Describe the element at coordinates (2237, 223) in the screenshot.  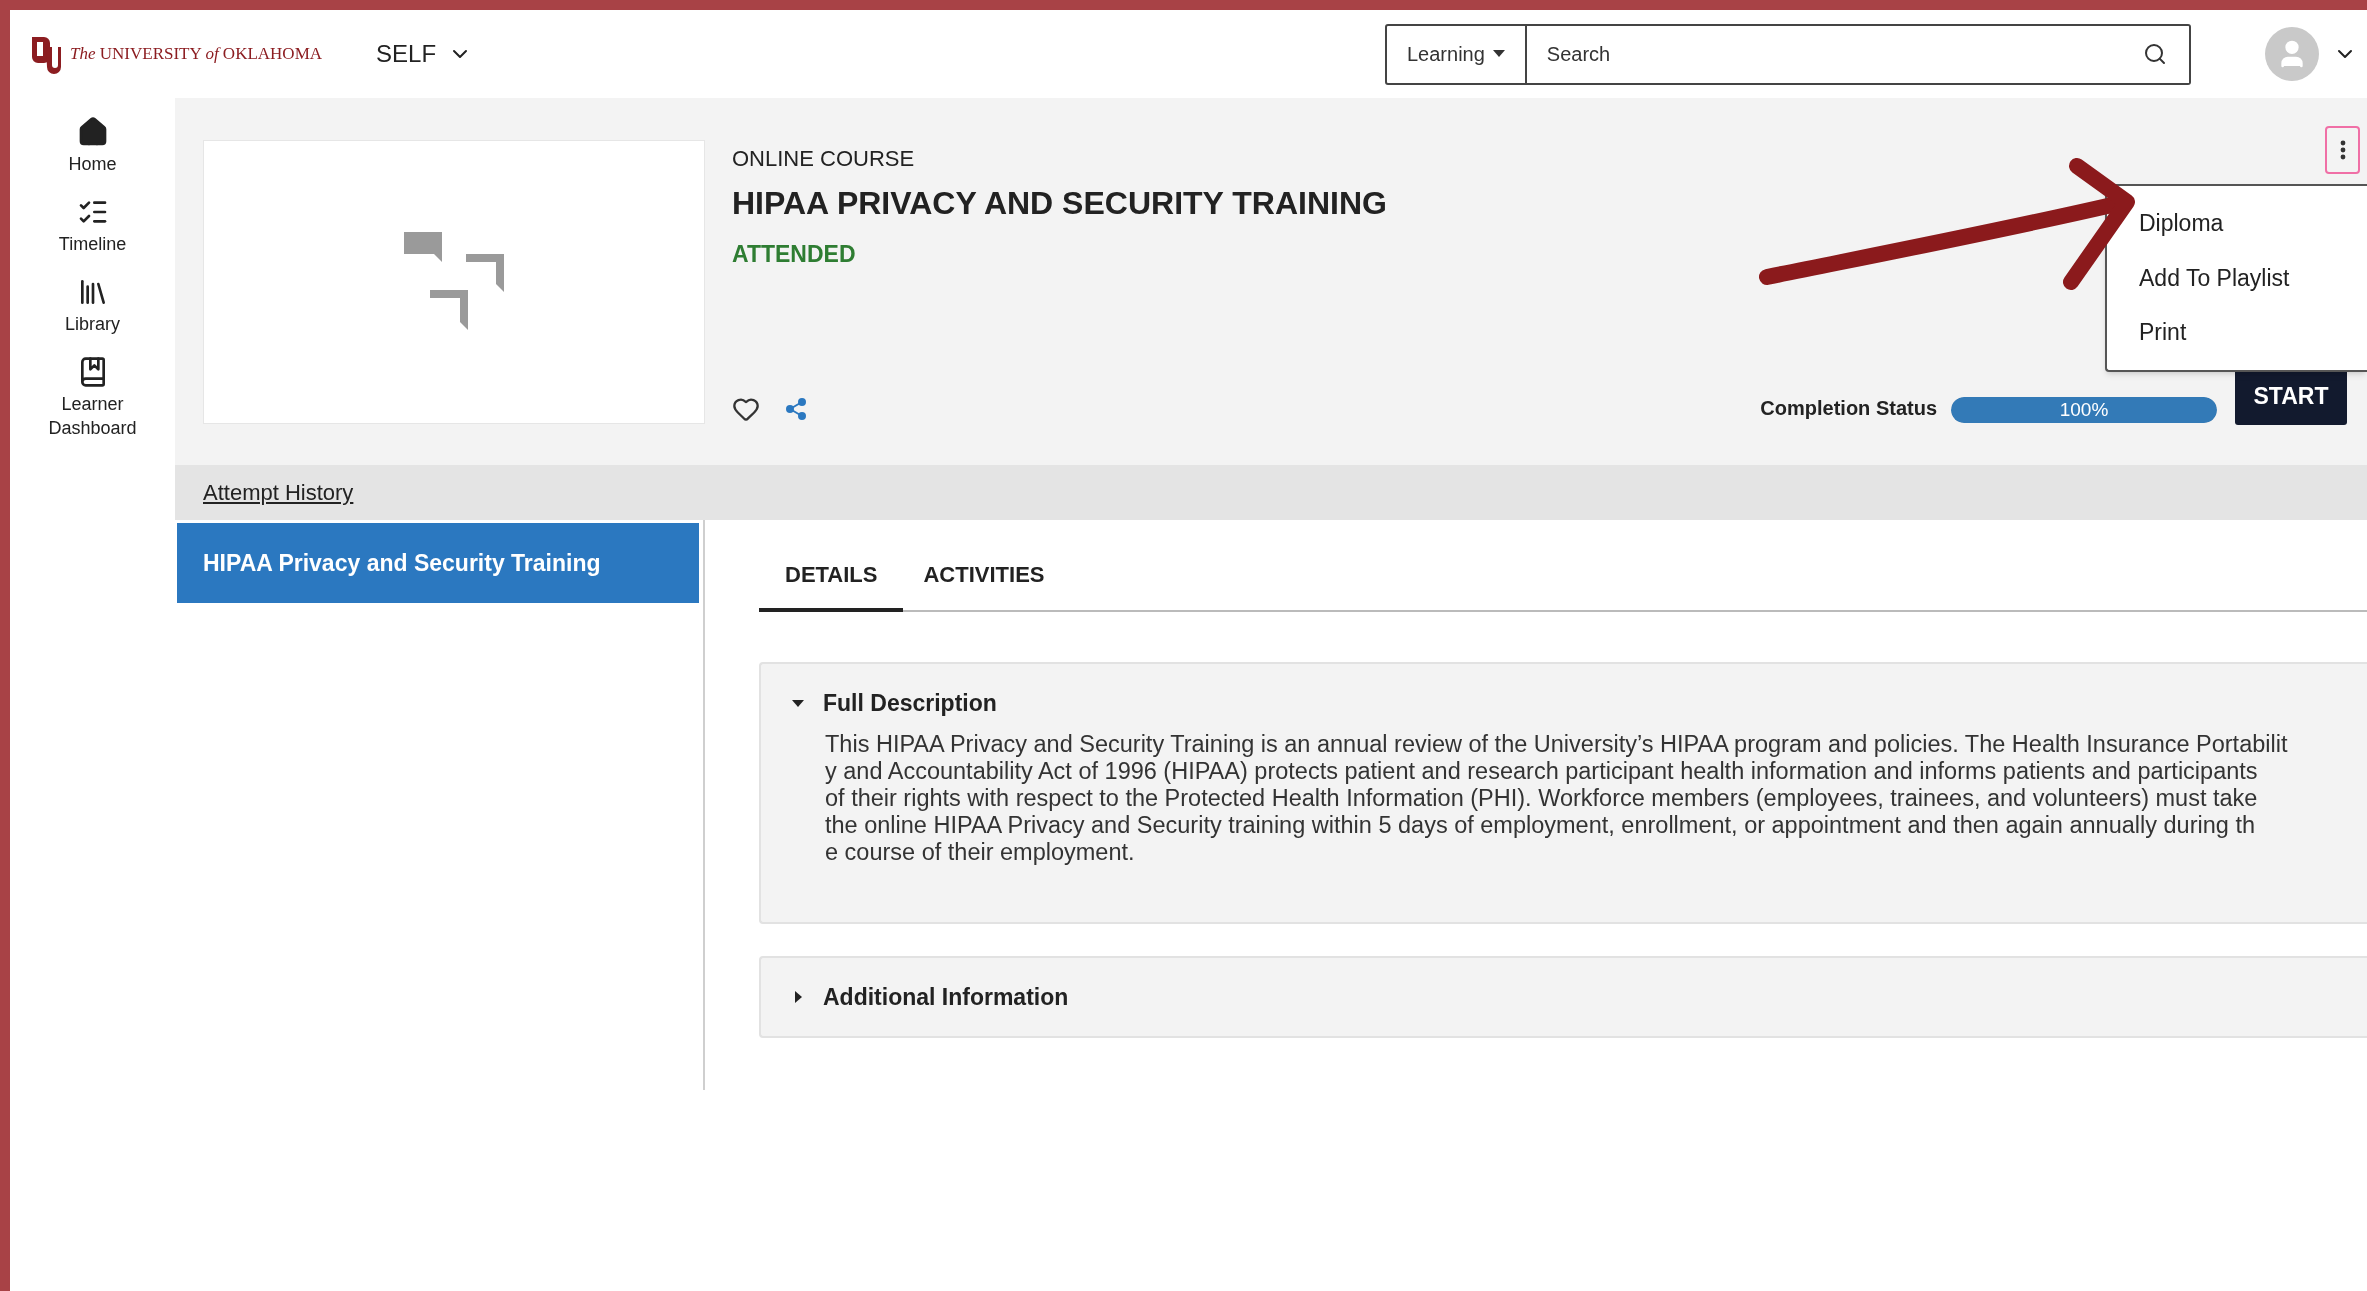
I see `menu-item: Diploma` at that location.